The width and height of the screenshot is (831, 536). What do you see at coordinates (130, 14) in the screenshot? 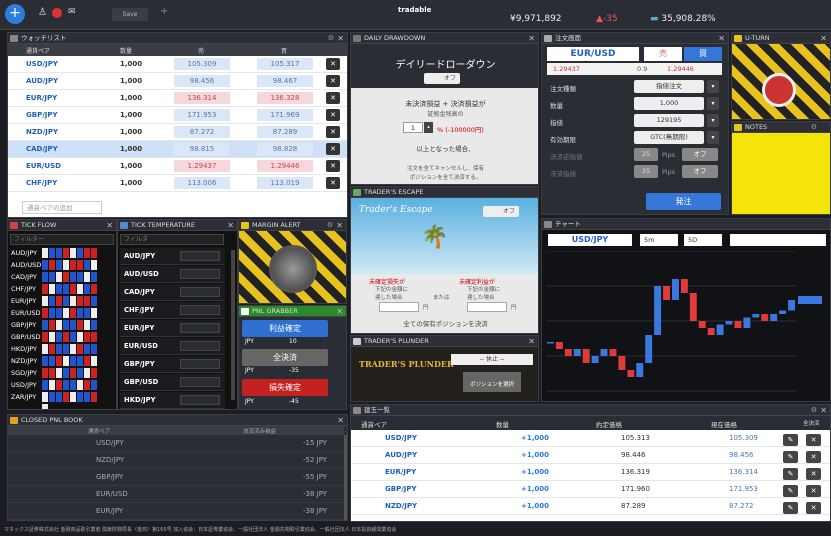
I see `tab-save: Save` at bounding box center [130, 14].